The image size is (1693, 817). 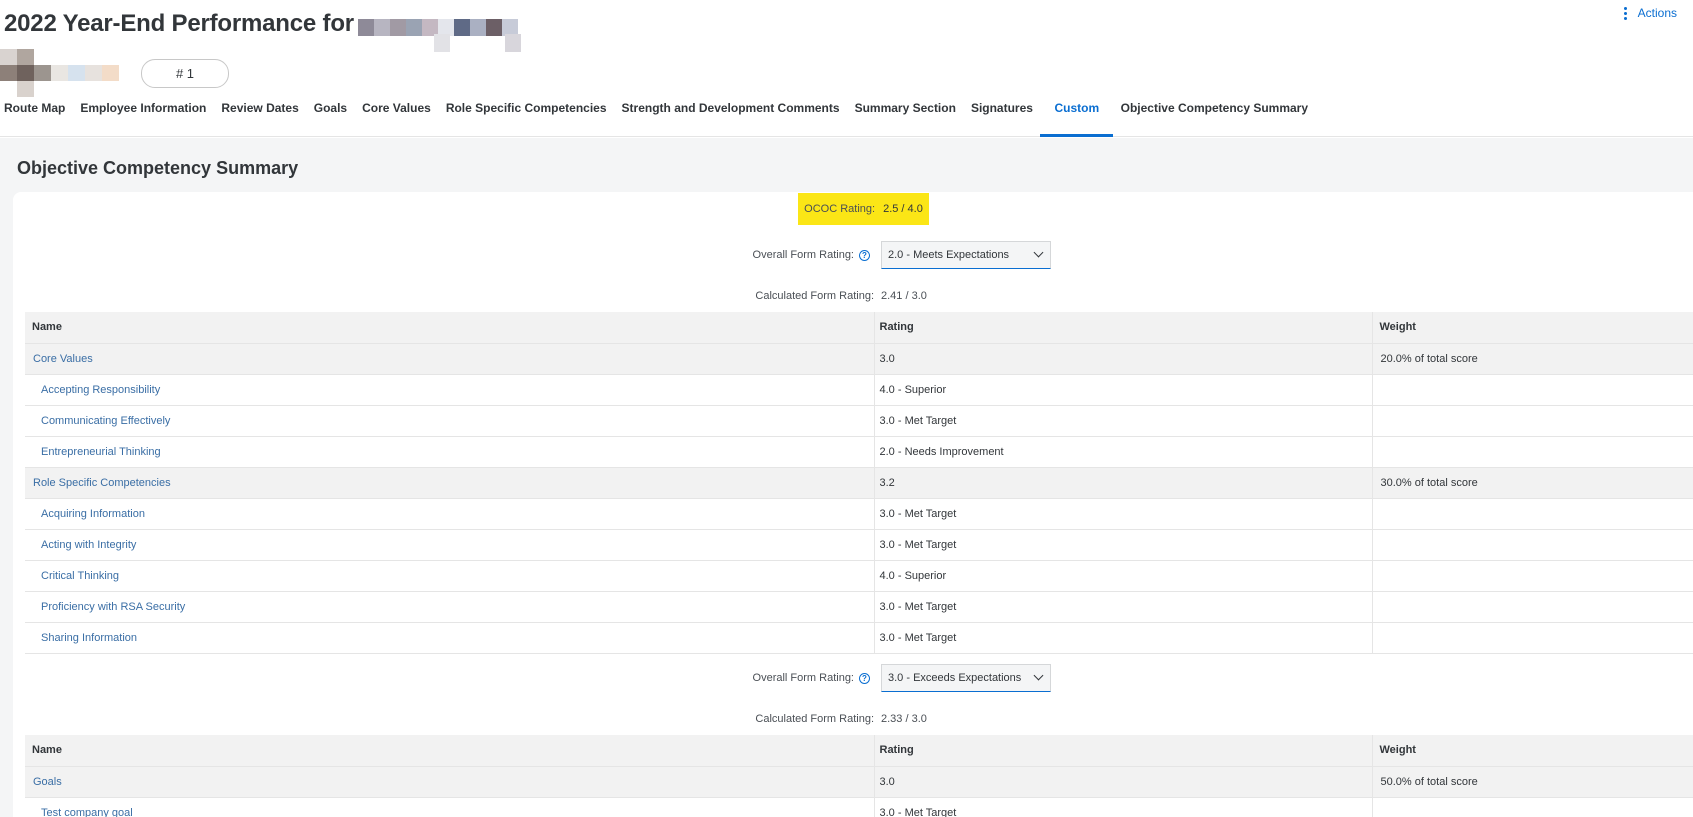 I want to click on overall-form-rating-select-2: 3.0 - Exceeds Expectations, so click(x=966, y=678).